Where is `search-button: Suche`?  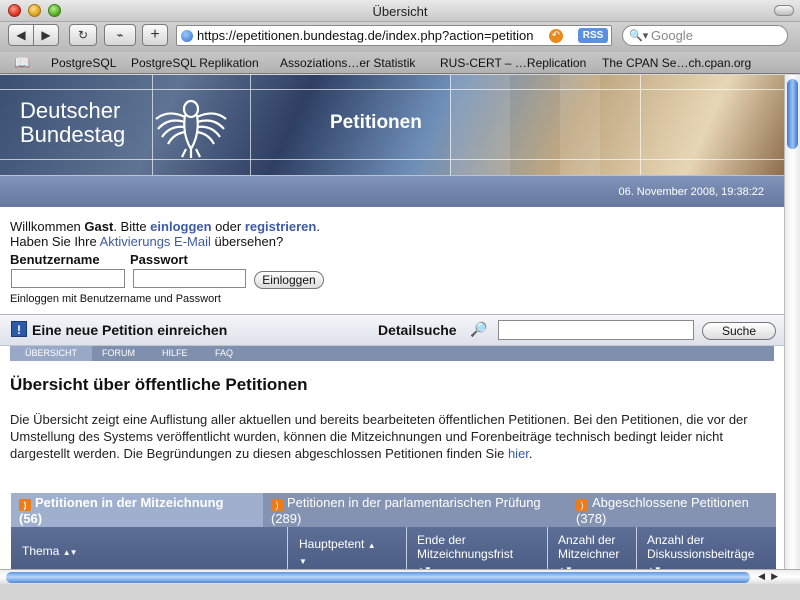 search-button: Suche is located at coordinates (739, 331).